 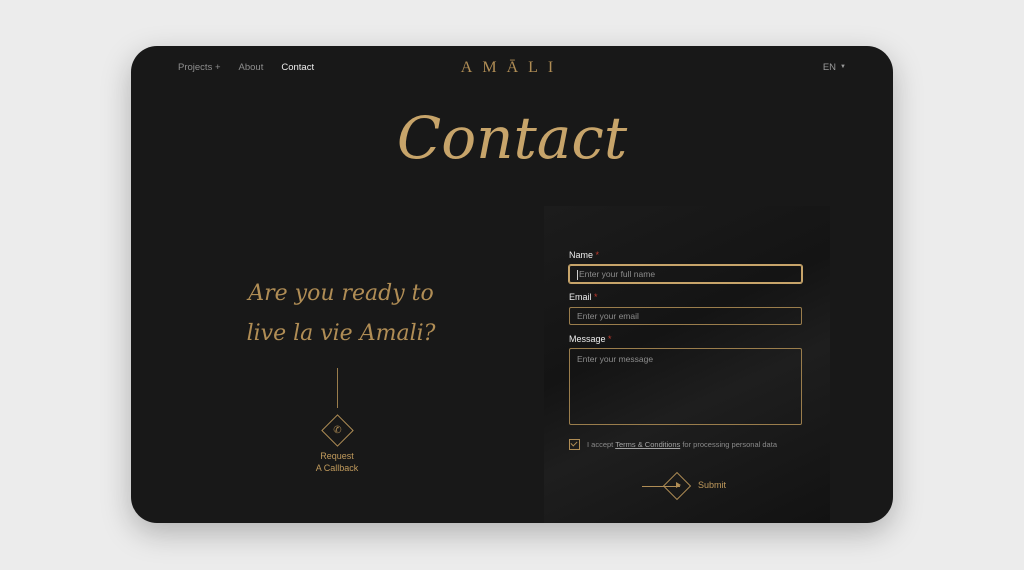 I want to click on nav-projects: Projects +, so click(x=199, y=67).